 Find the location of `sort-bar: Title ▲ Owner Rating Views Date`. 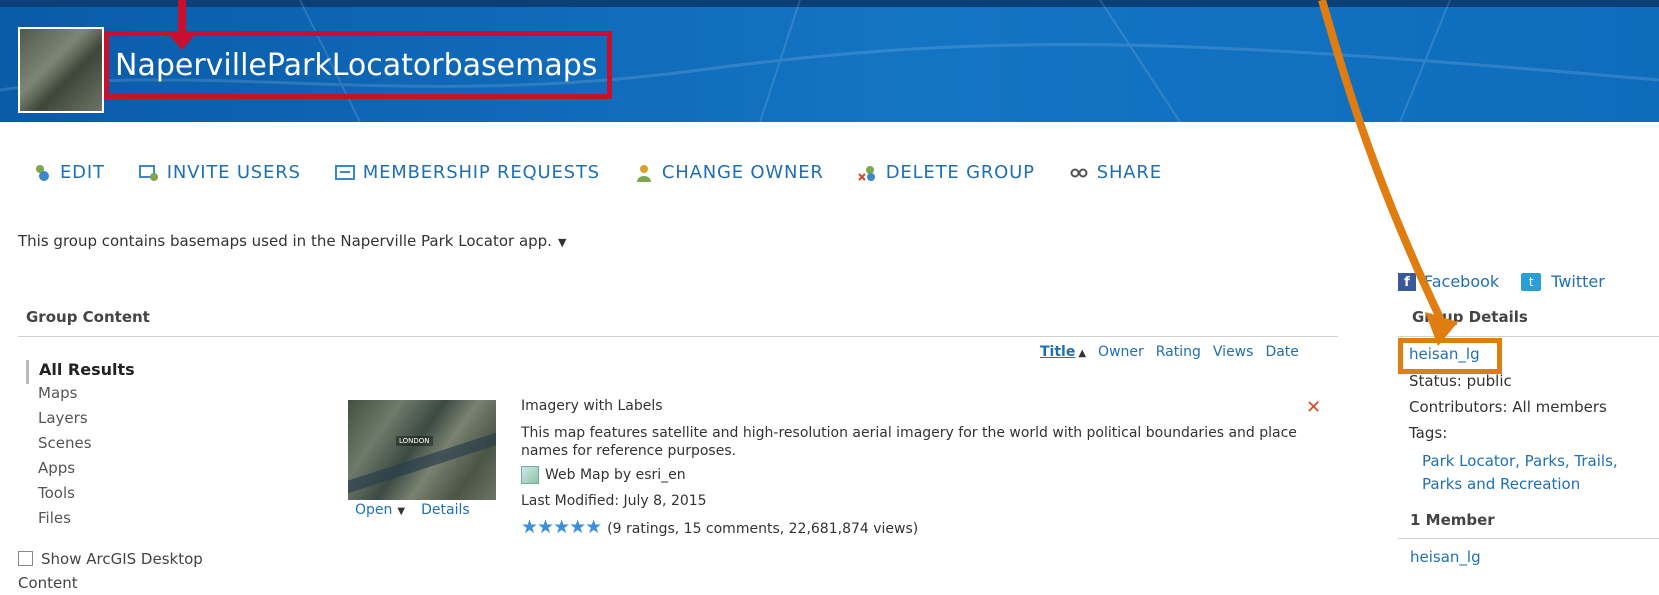

sort-bar: Title ▲ Owner Rating Views Date is located at coordinates (1169, 352).